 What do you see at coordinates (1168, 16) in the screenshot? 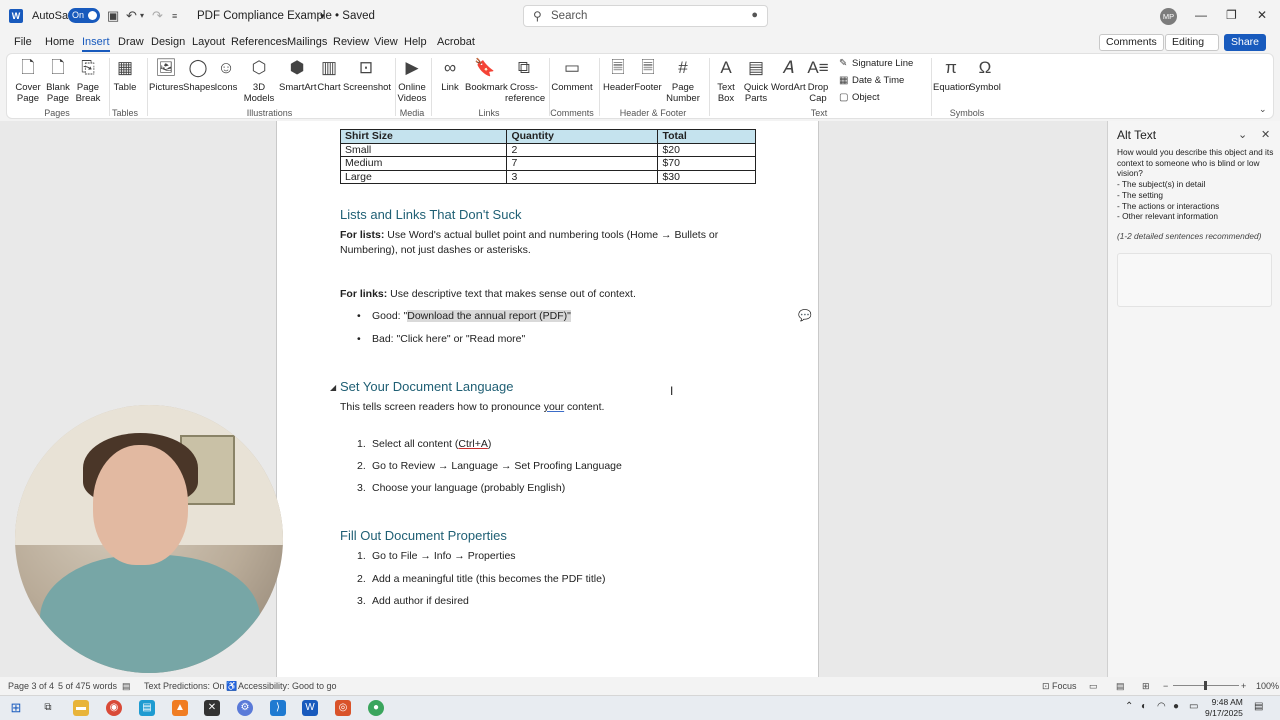
I see `avatar: MP` at bounding box center [1168, 16].